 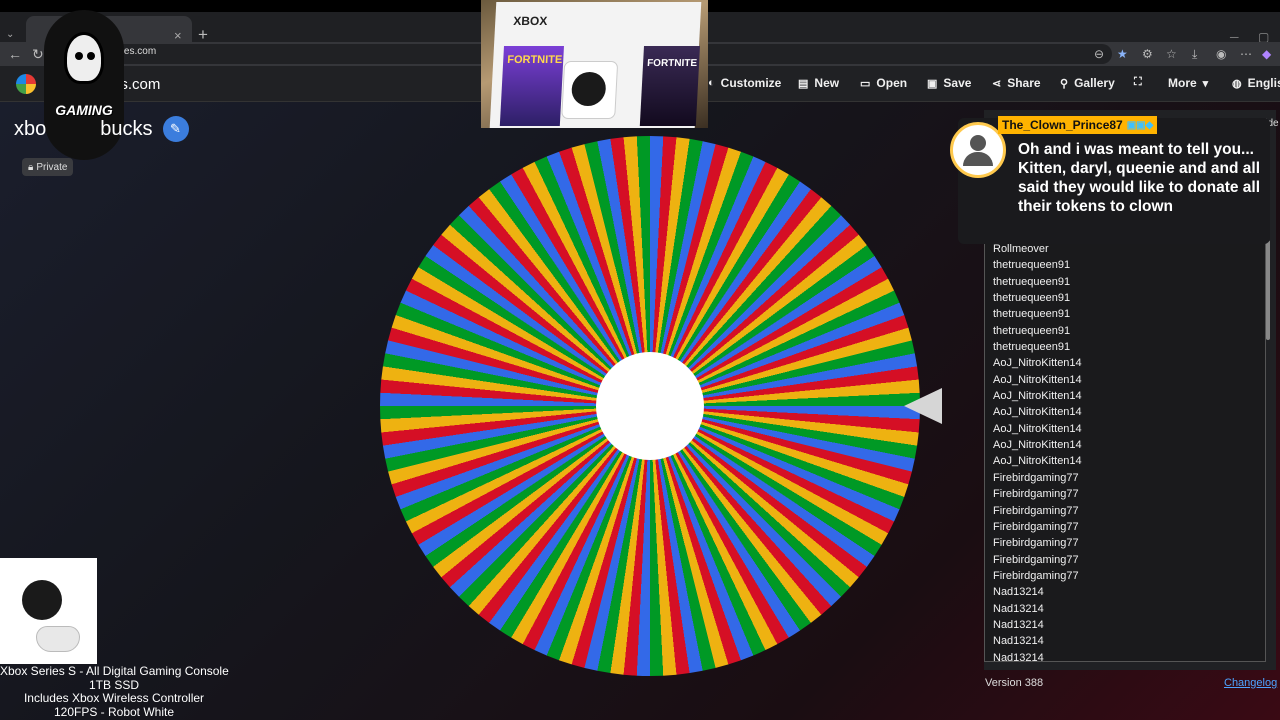 What do you see at coordinates (932, 83) in the screenshot?
I see `save-icon: ▣` at bounding box center [932, 83].